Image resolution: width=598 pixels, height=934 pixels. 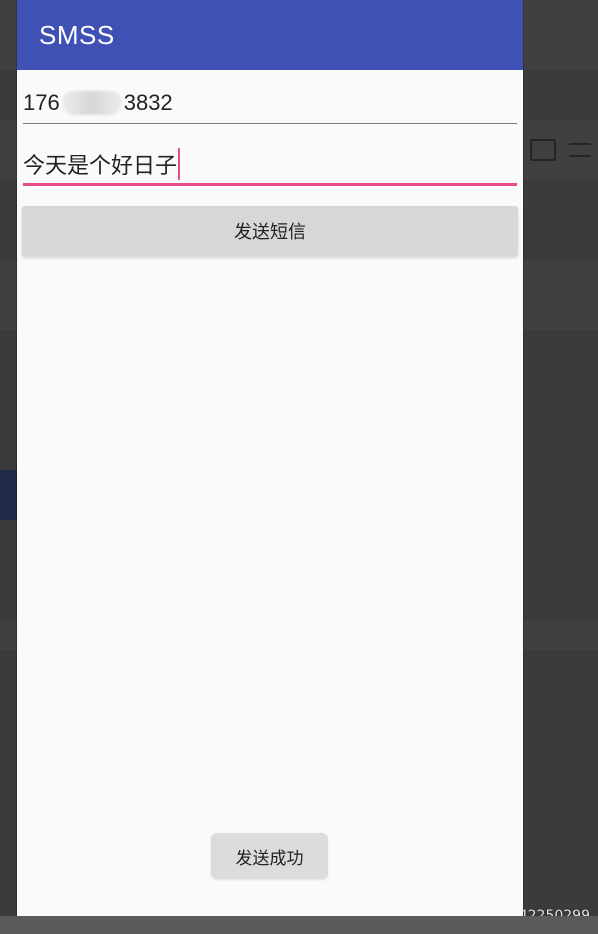 I want to click on app-bar: SMSS, so click(x=270, y=35).